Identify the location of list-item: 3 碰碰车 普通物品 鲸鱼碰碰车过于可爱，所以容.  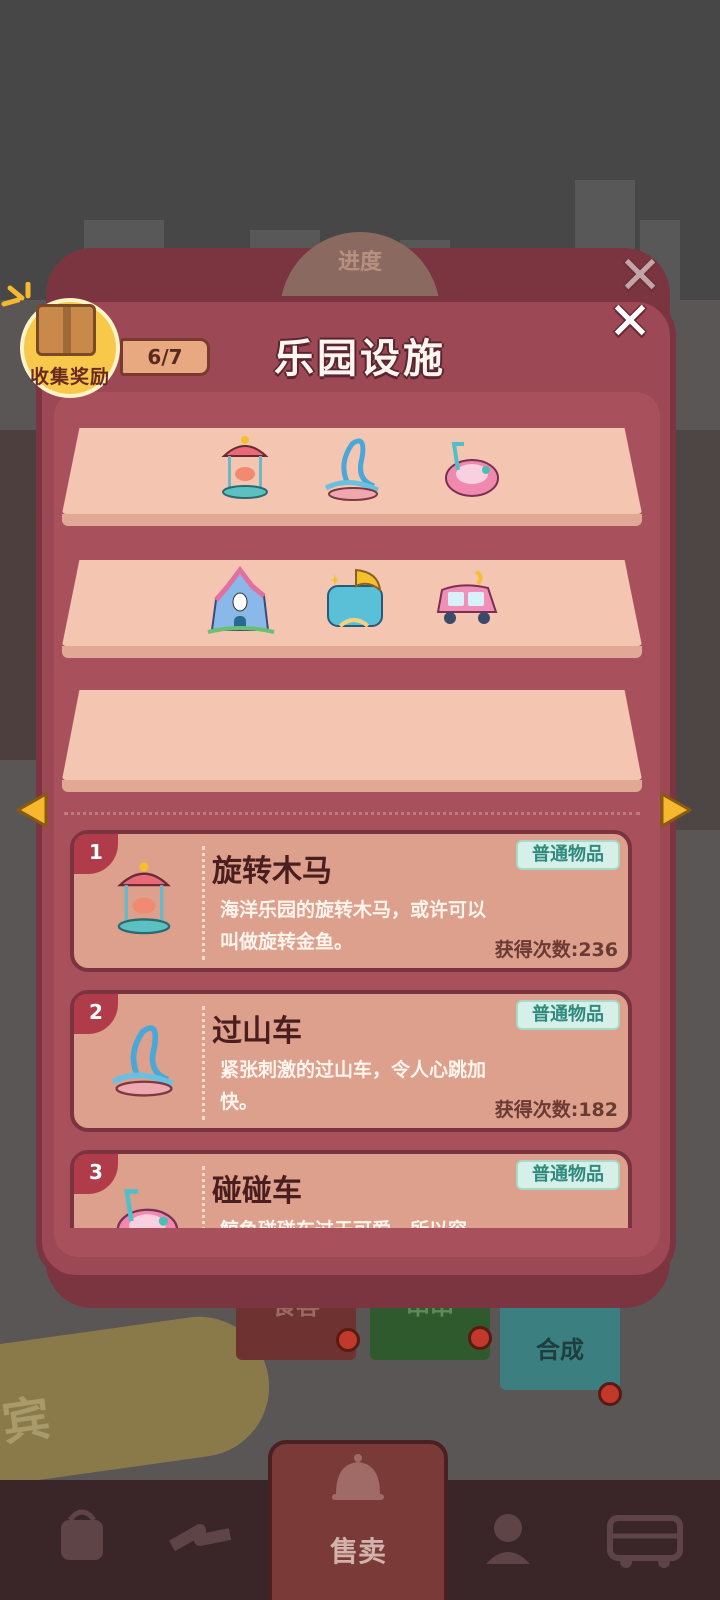
(351, 1189).